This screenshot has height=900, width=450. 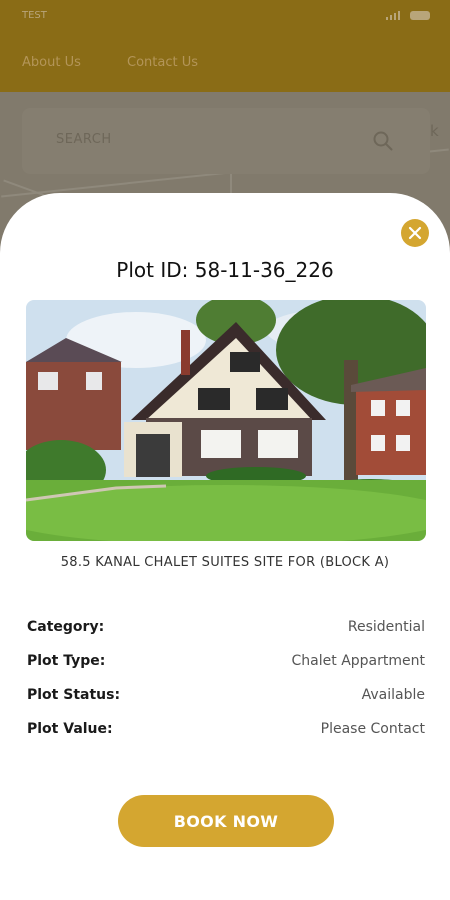 What do you see at coordinates (226, 661) in the screenshot?
I see `detail-row-plot-type: Plot Type: Chalet Appartment` at bounding box center [226, 661].